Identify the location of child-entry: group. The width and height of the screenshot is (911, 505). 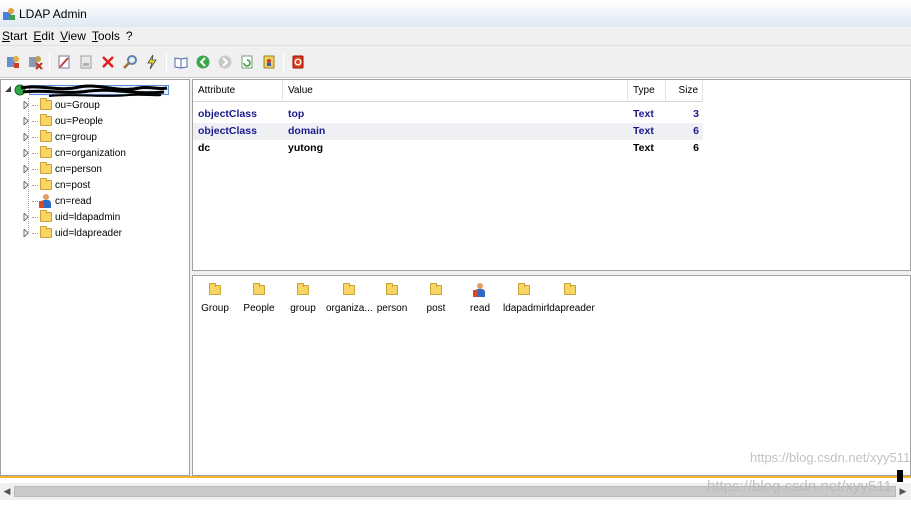
(303, 298).